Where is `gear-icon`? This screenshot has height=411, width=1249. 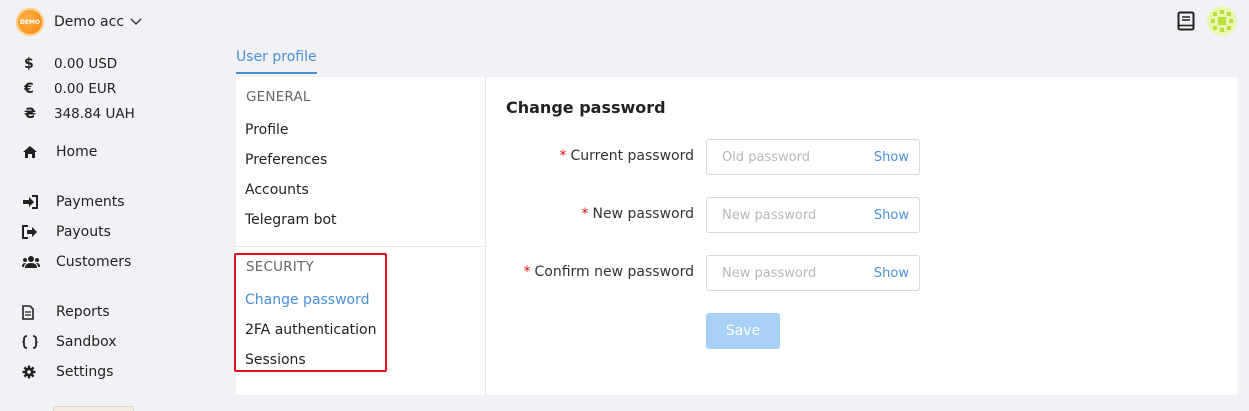
gear-icon is located at coordinates (39, 372).